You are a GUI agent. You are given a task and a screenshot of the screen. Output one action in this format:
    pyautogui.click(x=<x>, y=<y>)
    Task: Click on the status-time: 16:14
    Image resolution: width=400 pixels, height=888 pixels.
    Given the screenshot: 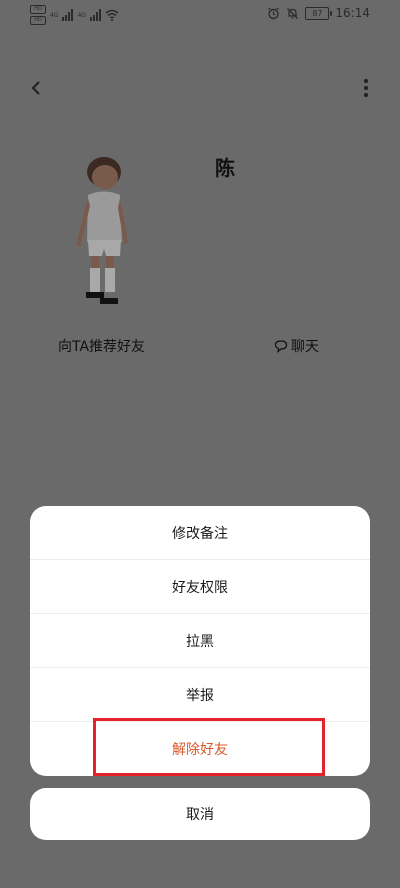 What is the action you would take?
    pyautogui.click(x=352, y=13)
    